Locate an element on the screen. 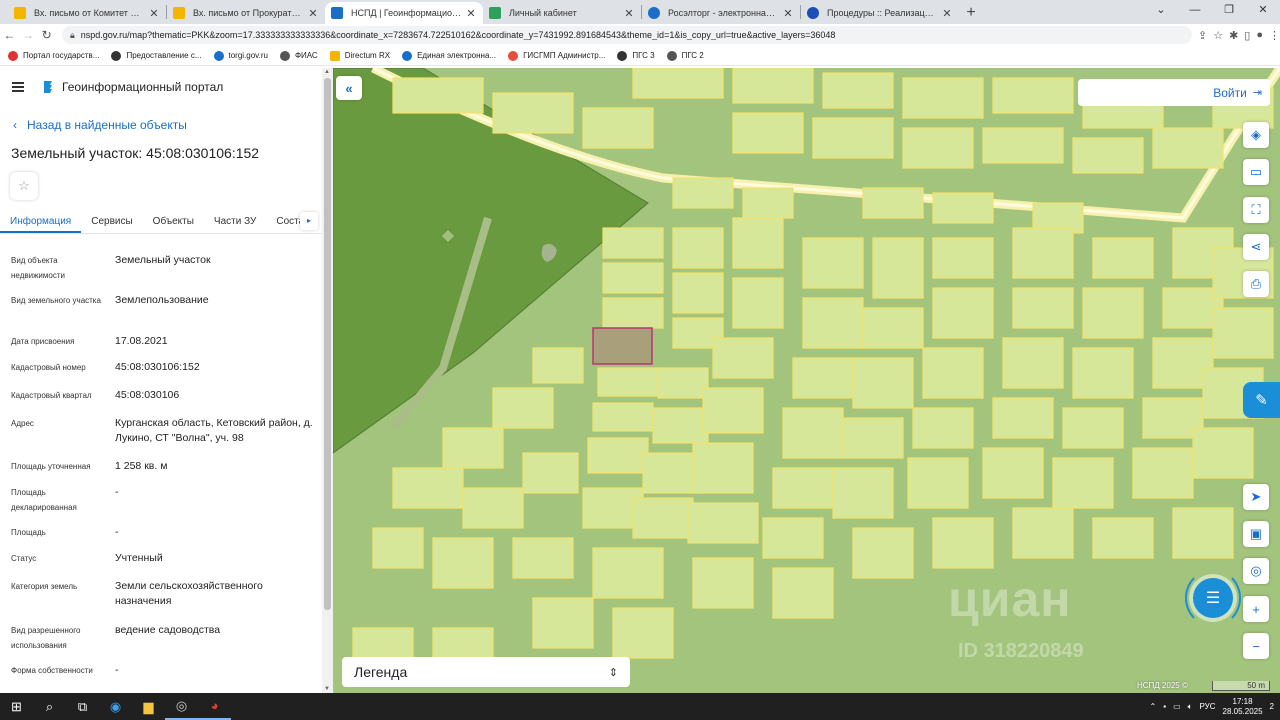  layers-icon: ◈ is located at coordinates (1256, 134).